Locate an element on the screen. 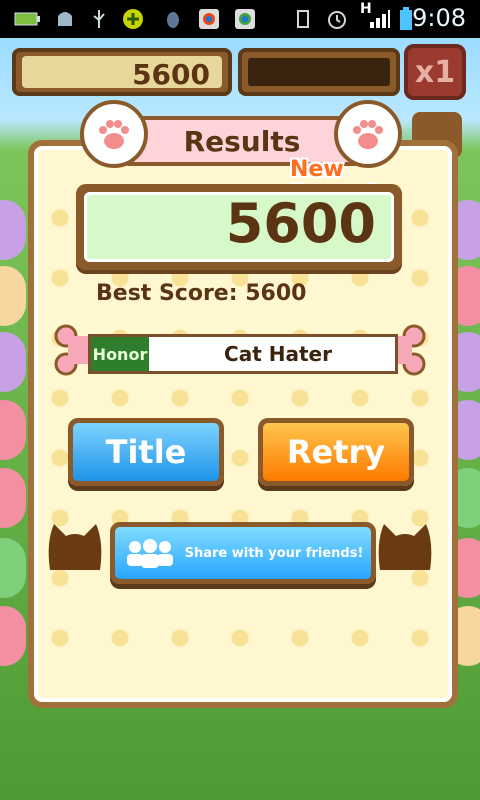  share-button: Share with your friends! is located at coordinates (243, 553).